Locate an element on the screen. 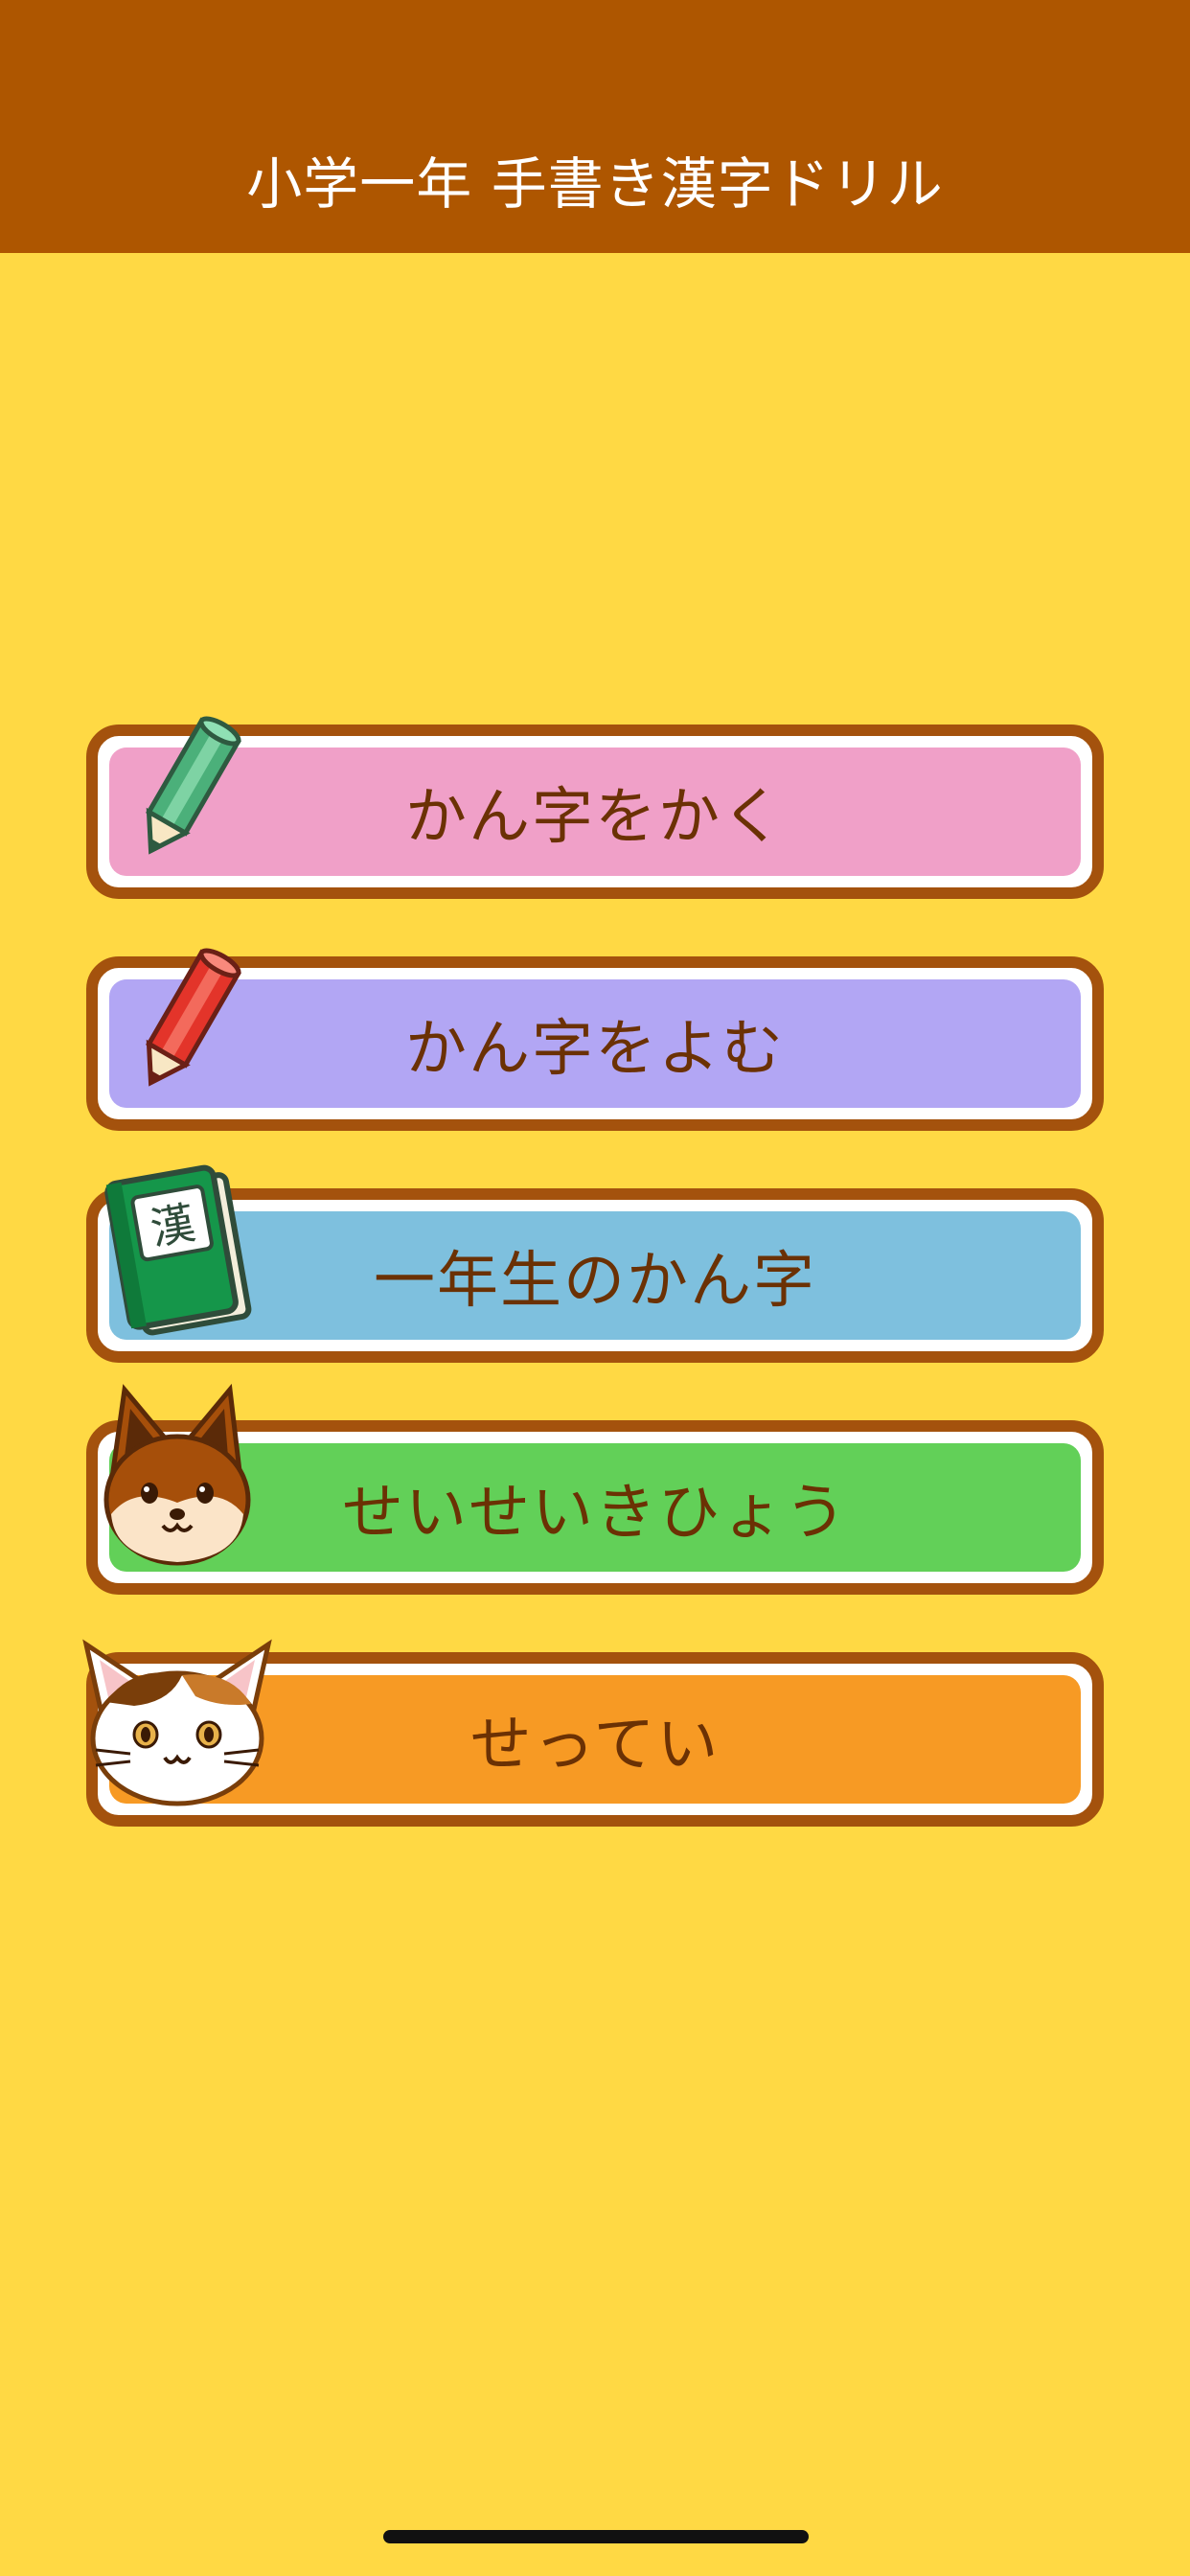 The width and height of the screenshot is (1190, 2576). app-header: 小学一年 手書き漢字ドリル is located at coordinates (595, 126).